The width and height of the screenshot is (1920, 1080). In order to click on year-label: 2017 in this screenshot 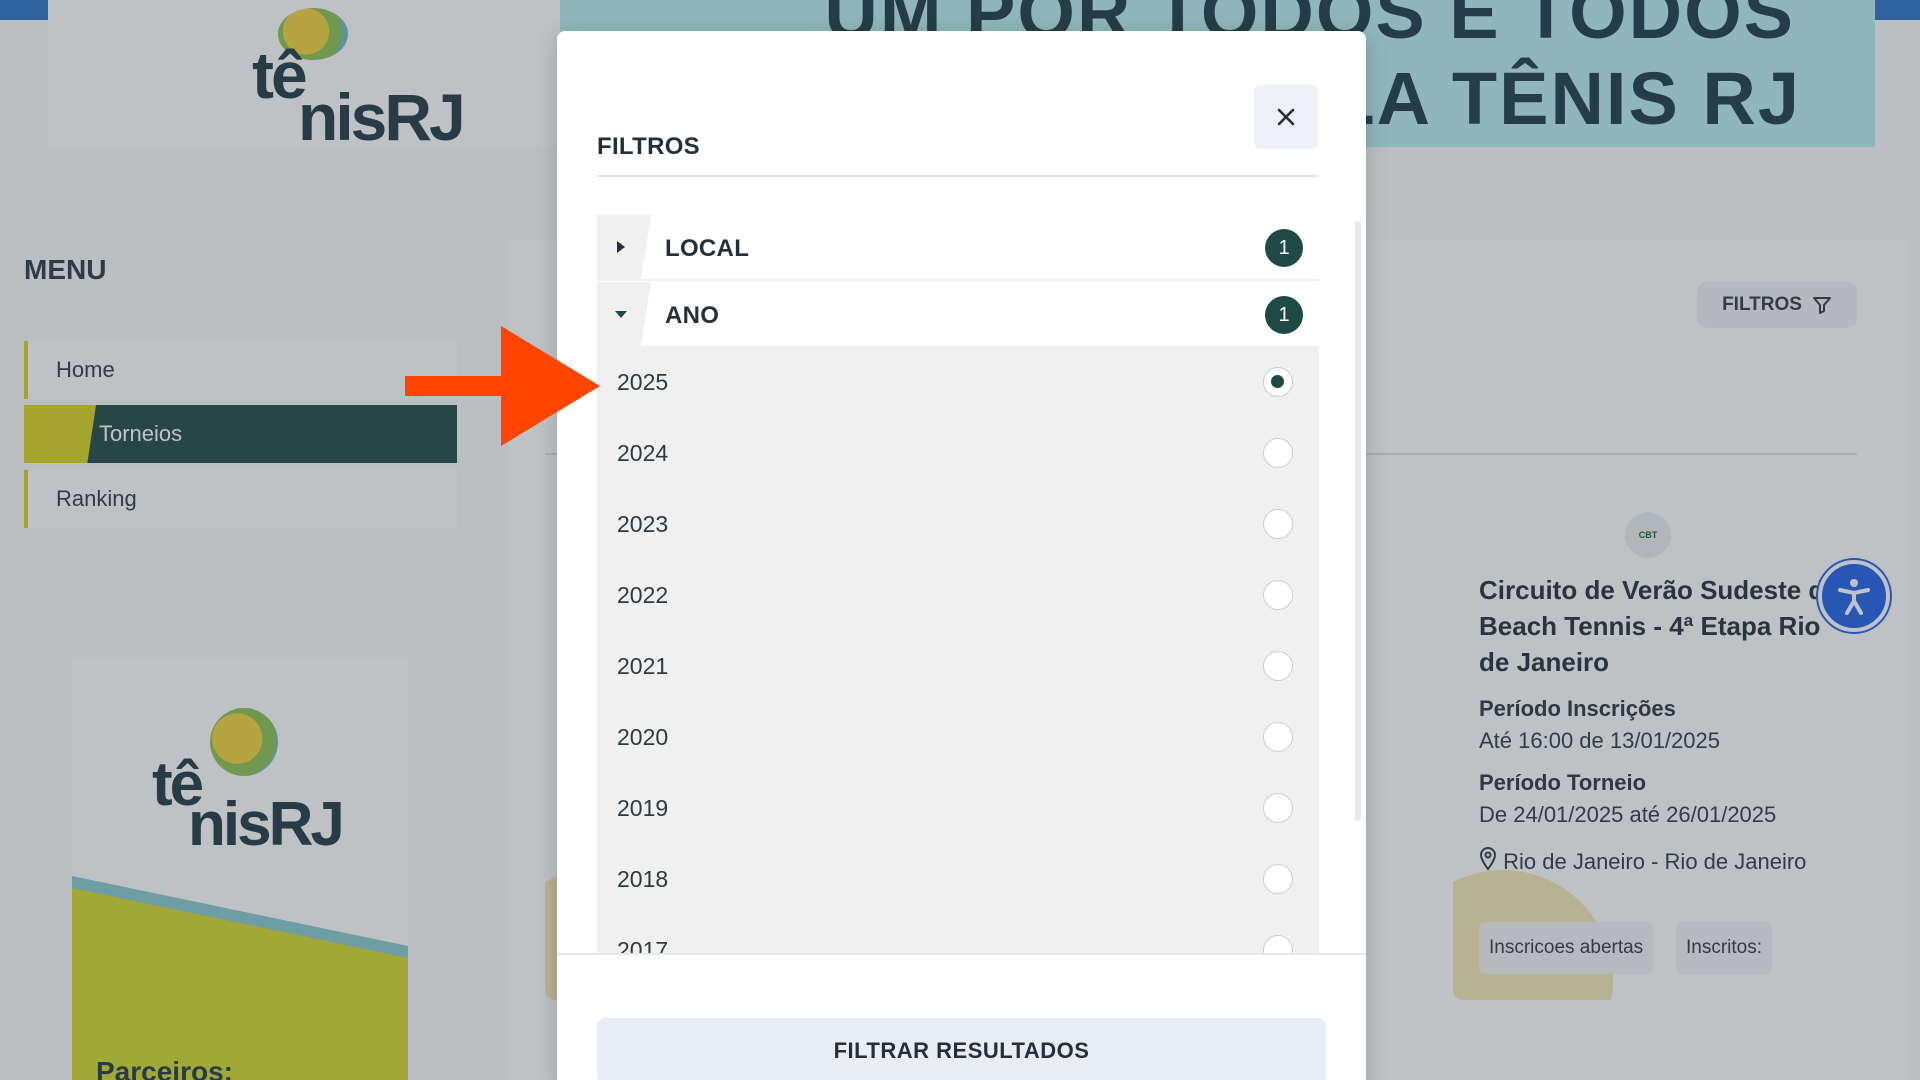, I will do `click(643, 945)`.